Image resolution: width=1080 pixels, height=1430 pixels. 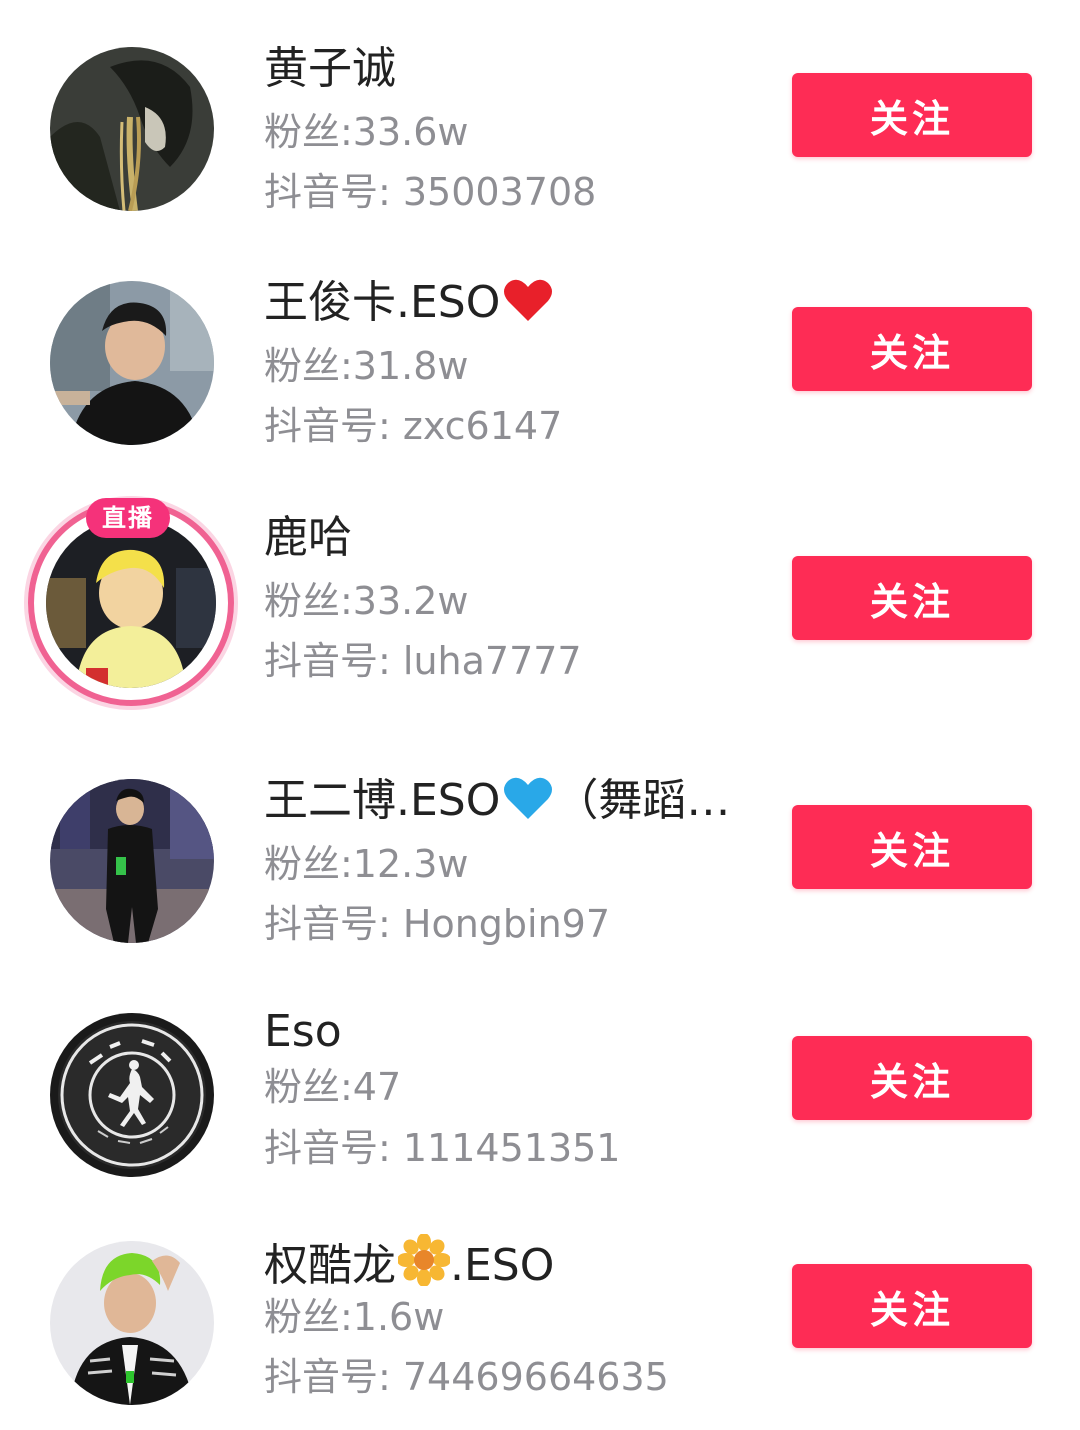 What do you see at coordinates (540, 602) in the screenshot?
I see `user-row: 直播 鹿哈 粉丝:33.2w 抖音号: luha7777 关注` at bounding box center [540, 602].